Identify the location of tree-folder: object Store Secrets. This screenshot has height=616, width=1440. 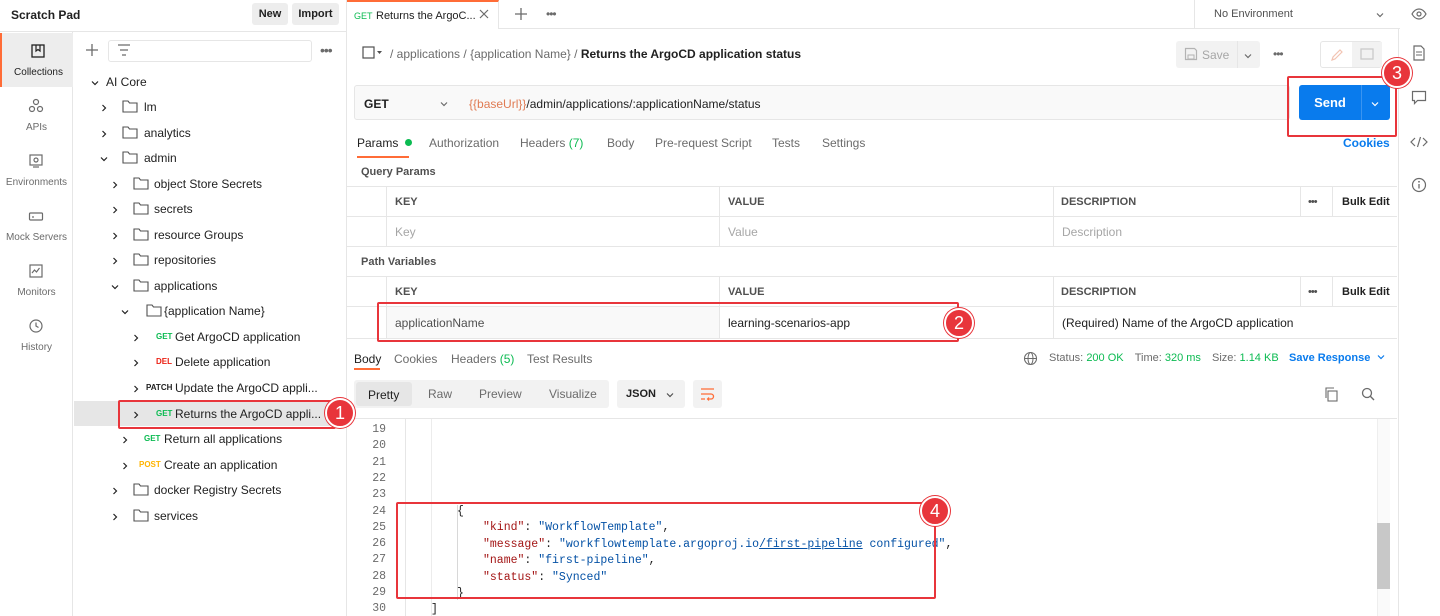
(210, 183).